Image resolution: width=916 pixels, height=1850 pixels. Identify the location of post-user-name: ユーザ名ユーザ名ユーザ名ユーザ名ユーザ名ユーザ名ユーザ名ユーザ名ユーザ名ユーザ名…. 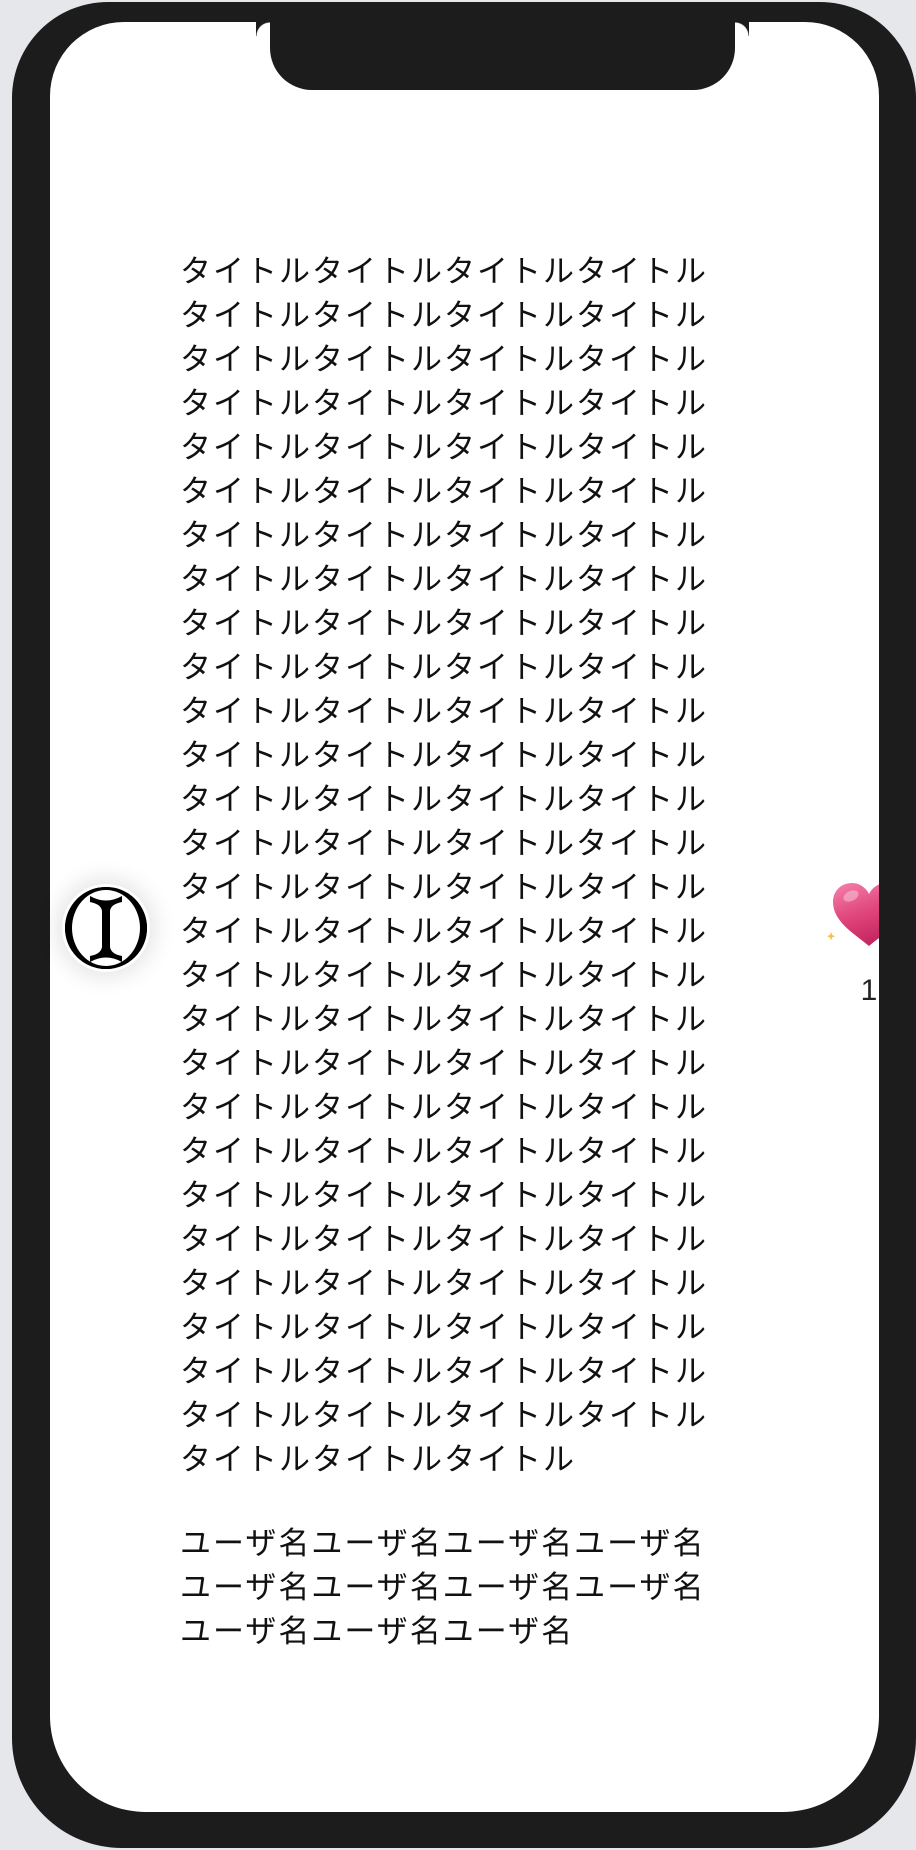
(446, 1588).